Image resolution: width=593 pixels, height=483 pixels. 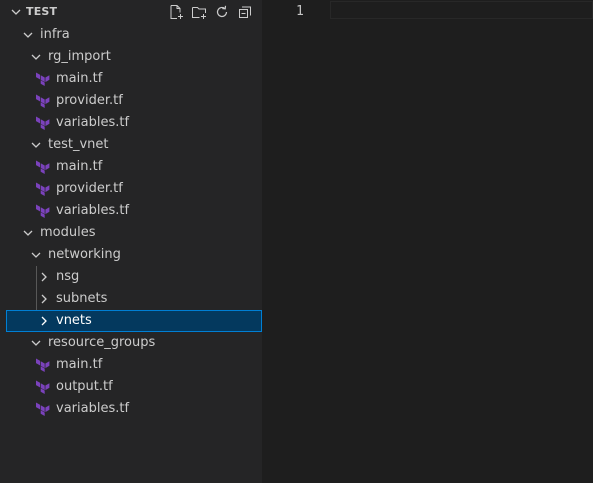 I want to click on line-number: 1, so click(x=300, y=11).